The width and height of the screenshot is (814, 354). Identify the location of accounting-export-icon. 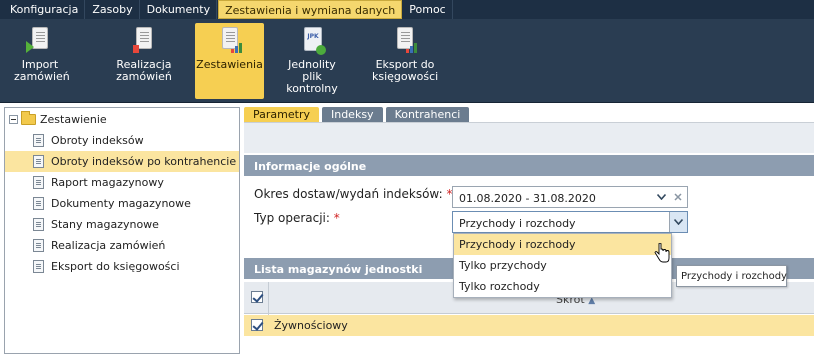
(405, 40).